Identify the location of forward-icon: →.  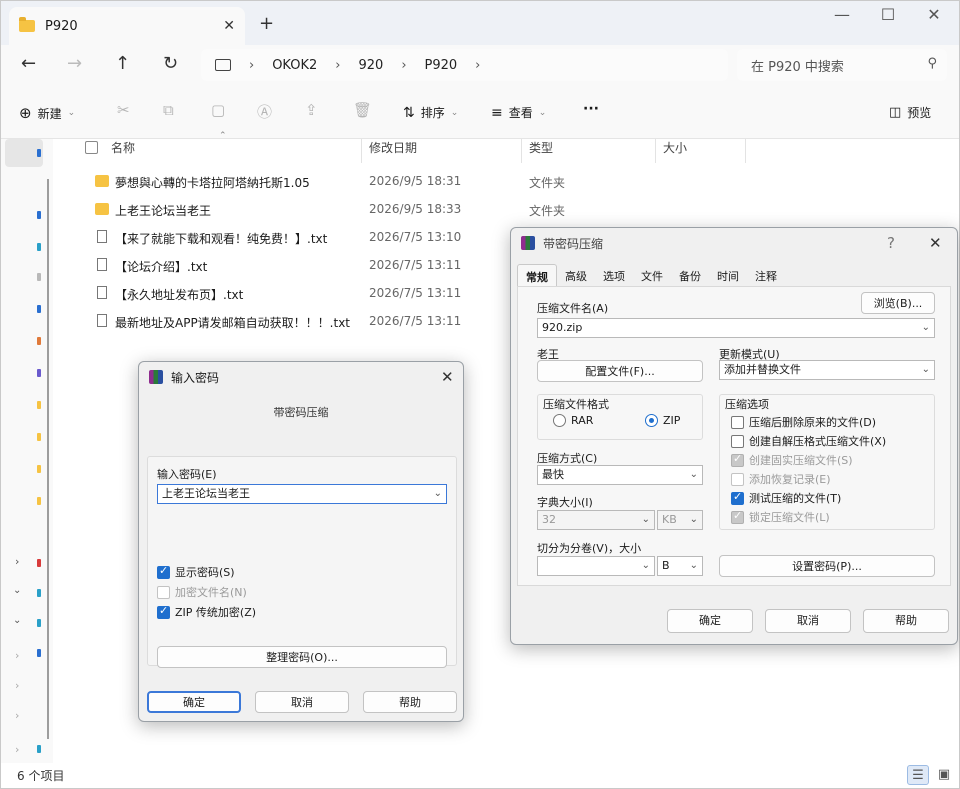
(74, 63).